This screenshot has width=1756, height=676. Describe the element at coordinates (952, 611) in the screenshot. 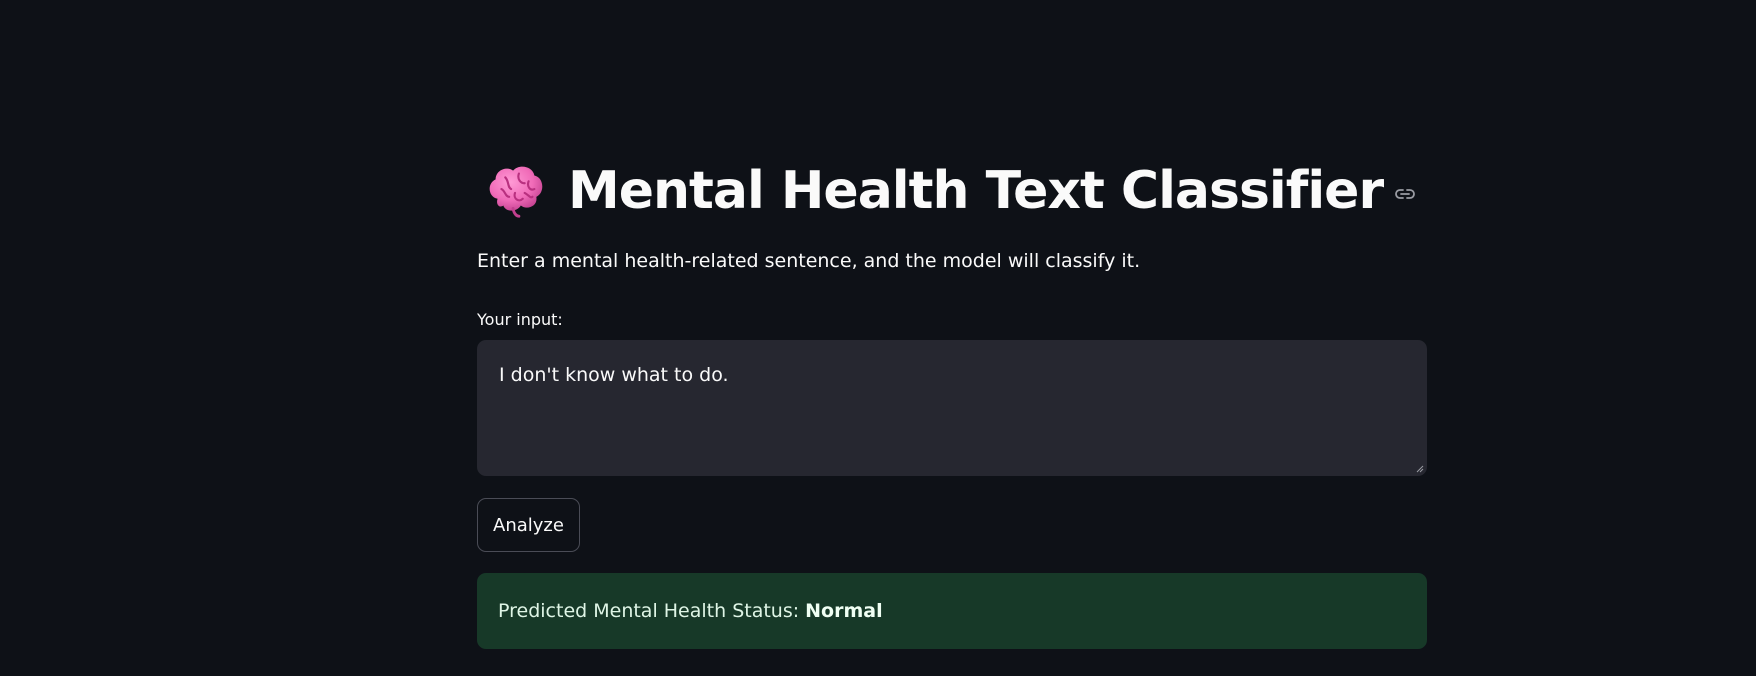

I see `result-alert: Predicted Mental Health Status: Normal` at that location.